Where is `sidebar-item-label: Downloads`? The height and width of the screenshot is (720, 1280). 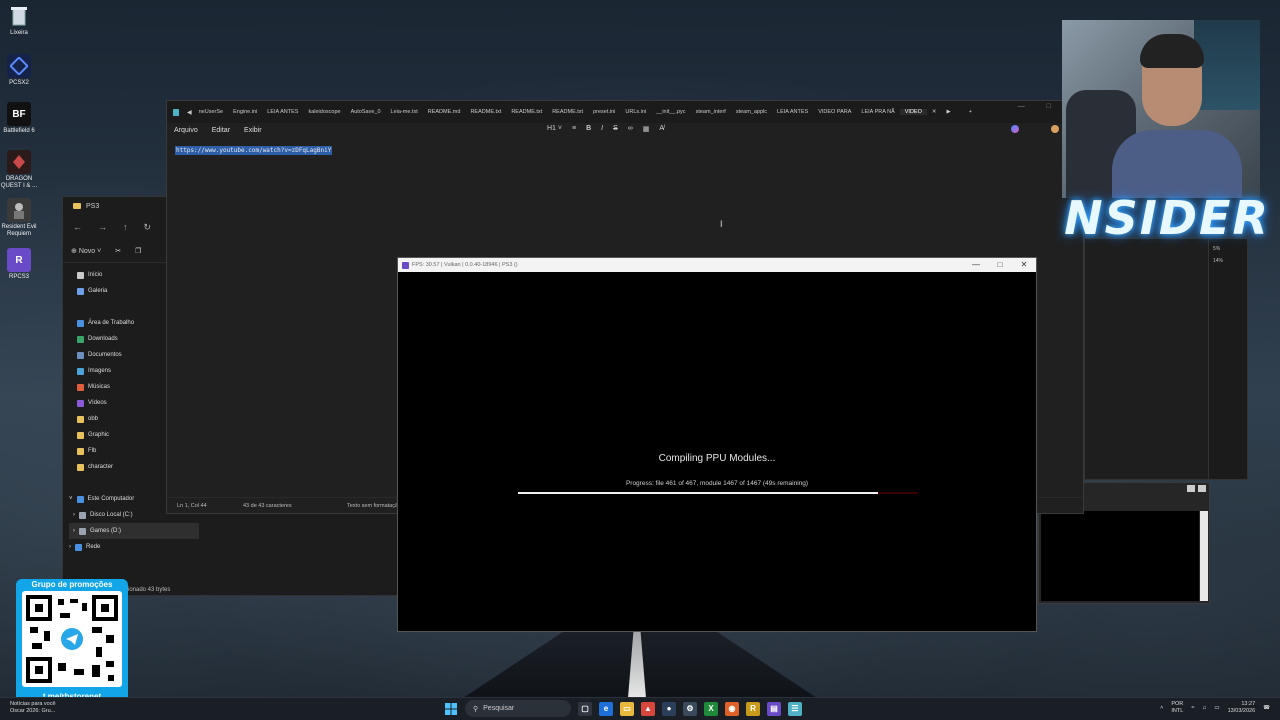 sidebar-item-label: Downloads is located at coordinates (103, 339).